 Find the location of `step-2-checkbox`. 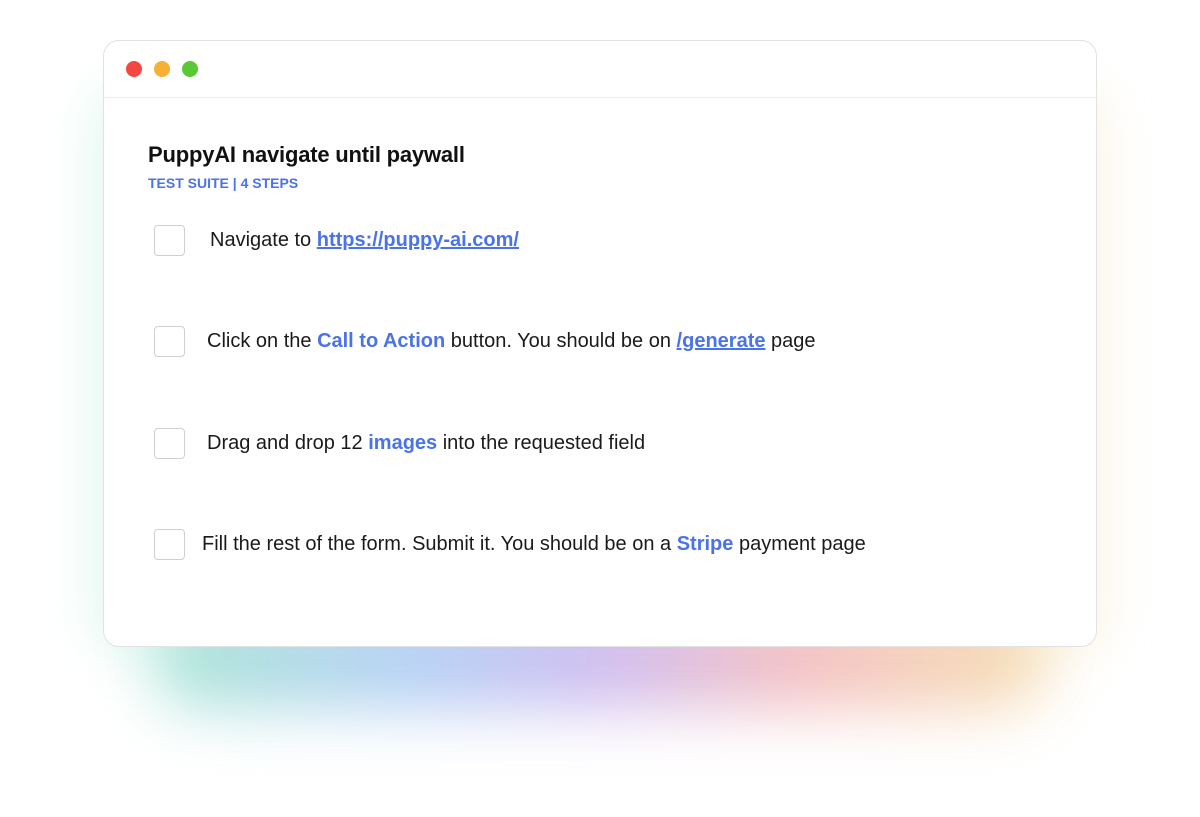

step-2-checkbox is located at coordinates (169, 341).